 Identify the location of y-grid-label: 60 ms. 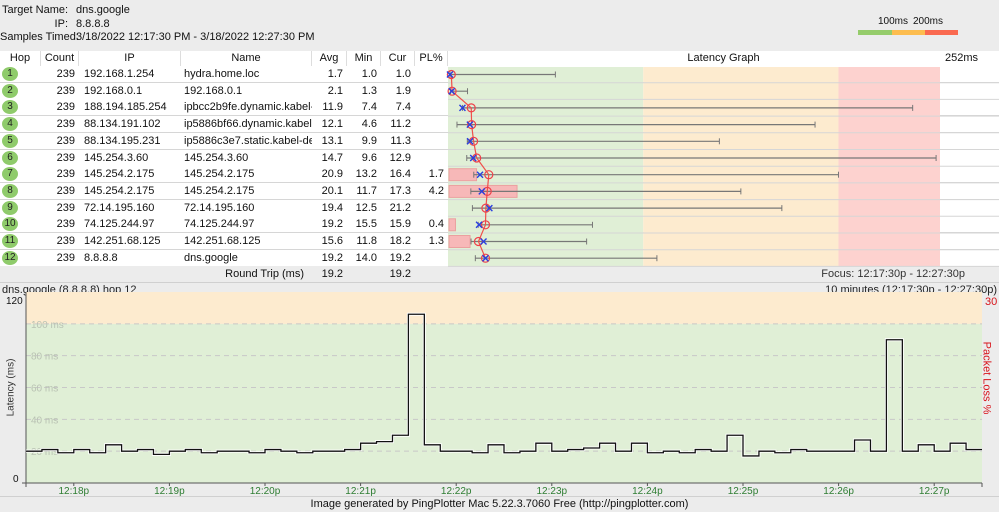
(44, 389).